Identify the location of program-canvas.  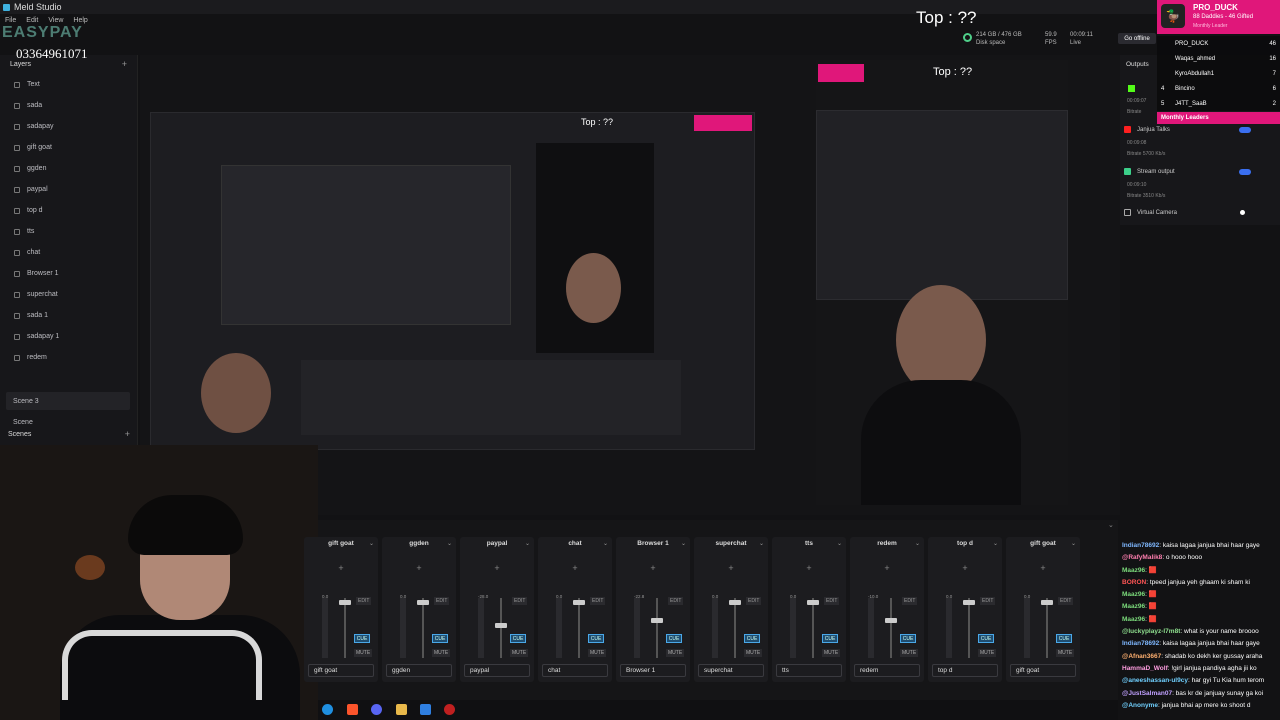
(942, 282).